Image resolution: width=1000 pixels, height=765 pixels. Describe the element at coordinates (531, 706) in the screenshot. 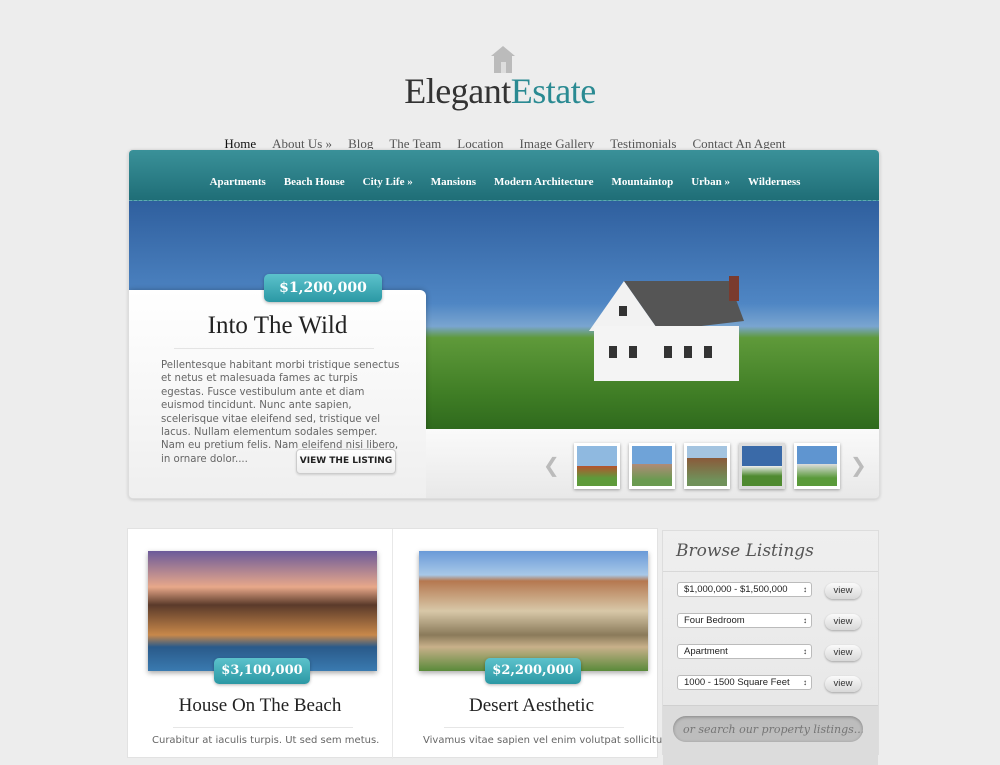

I see `listing-title: Desert Aesthetic` at that location.